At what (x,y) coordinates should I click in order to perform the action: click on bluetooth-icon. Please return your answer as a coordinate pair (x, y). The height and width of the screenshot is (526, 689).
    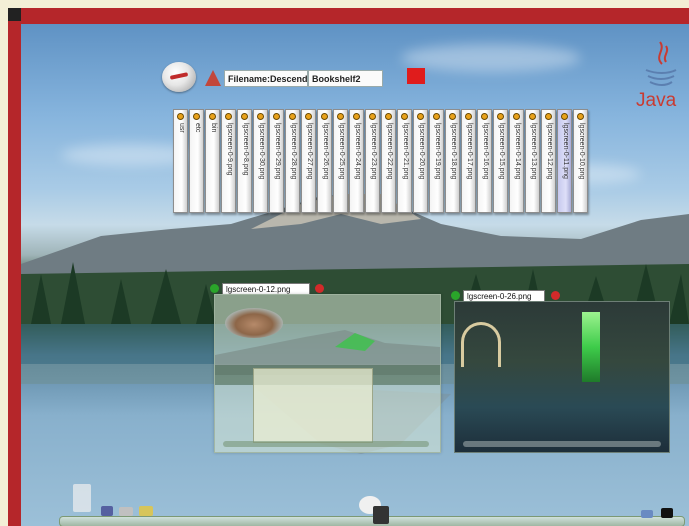
    Looking at the image, I should click on (647, 514).